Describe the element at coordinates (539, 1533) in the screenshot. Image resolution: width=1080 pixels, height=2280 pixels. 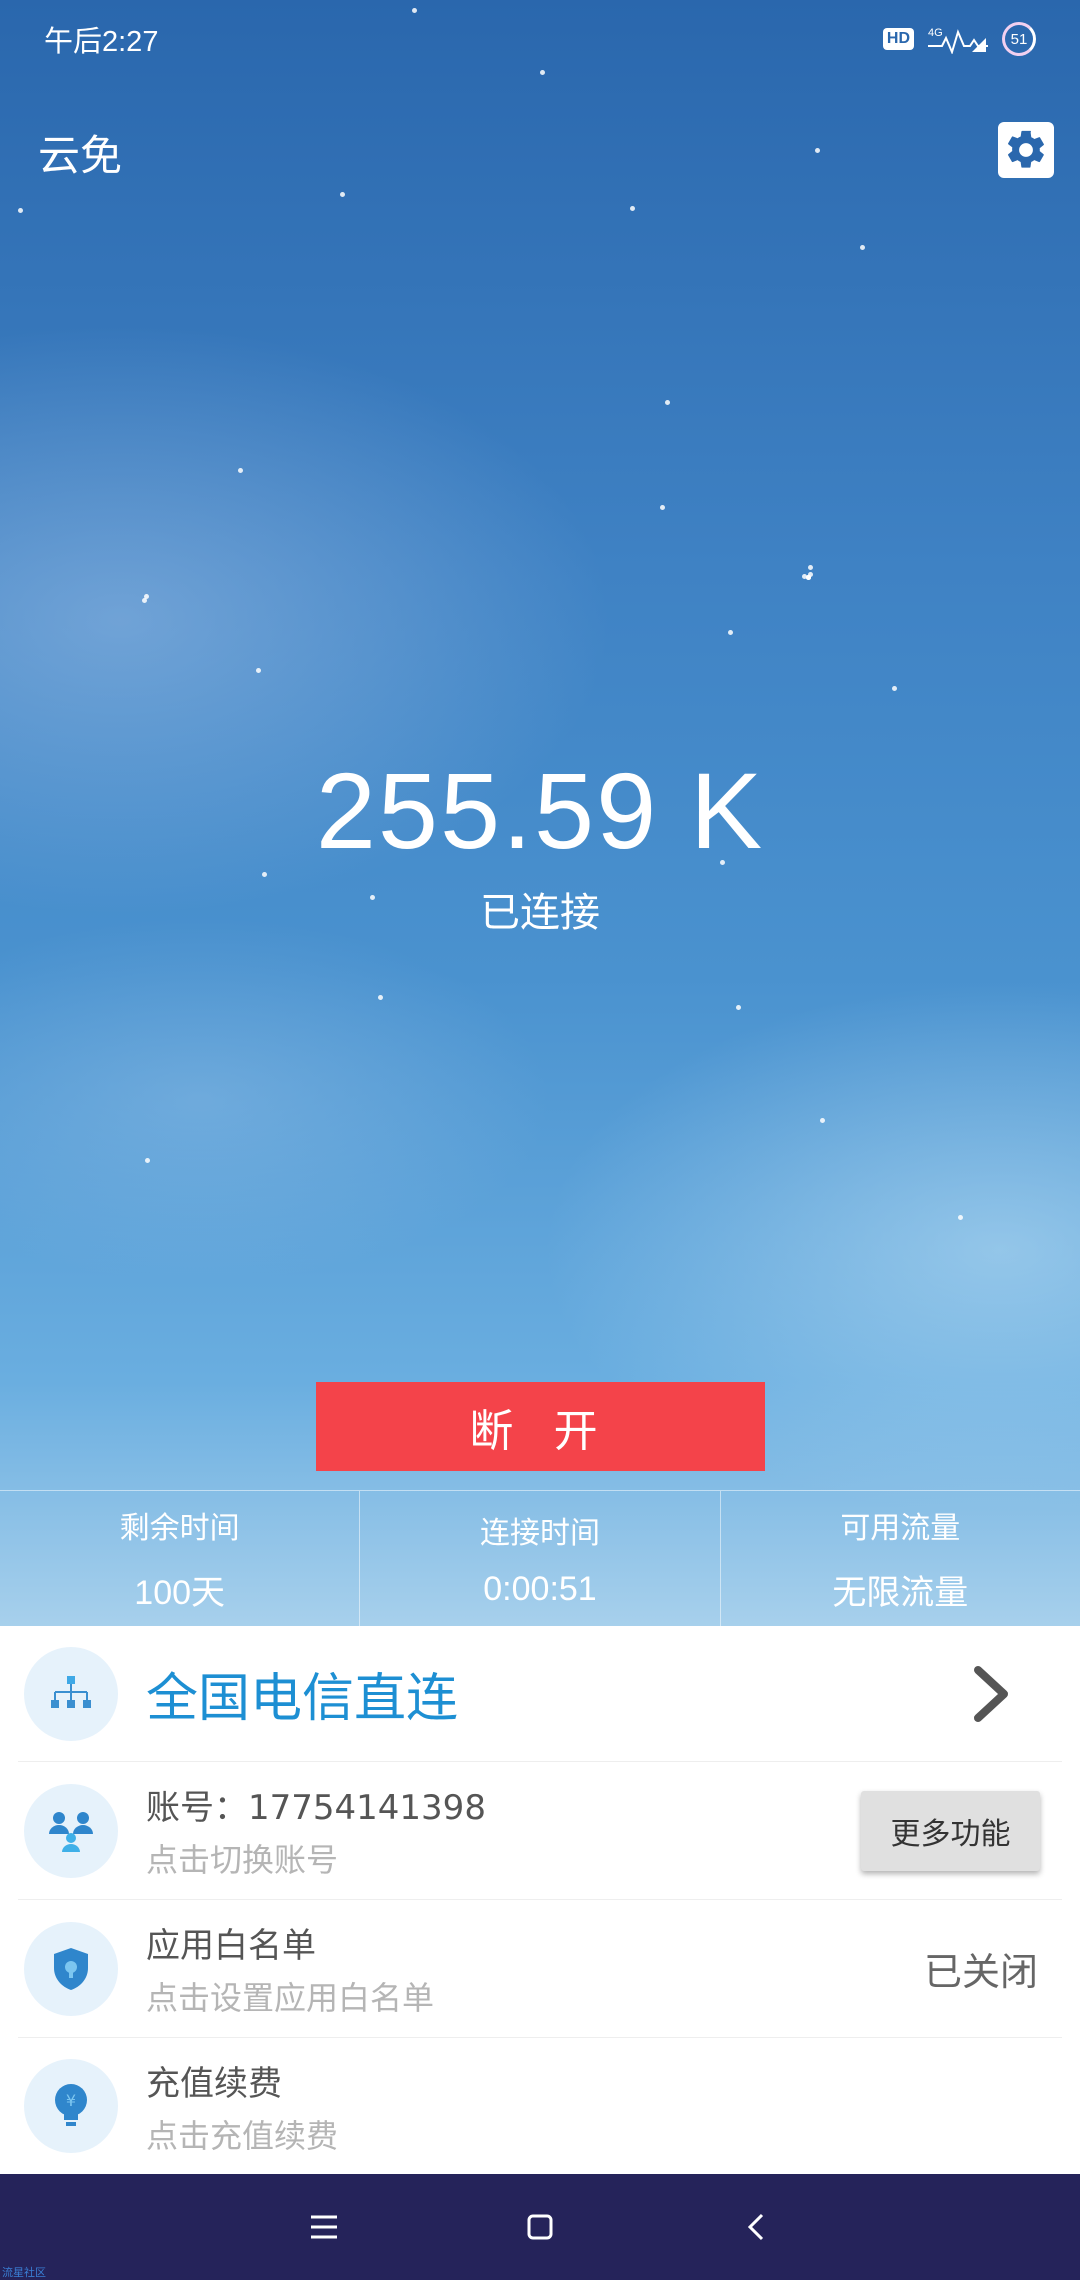
I see `stat-label: 连接时间` at that location.